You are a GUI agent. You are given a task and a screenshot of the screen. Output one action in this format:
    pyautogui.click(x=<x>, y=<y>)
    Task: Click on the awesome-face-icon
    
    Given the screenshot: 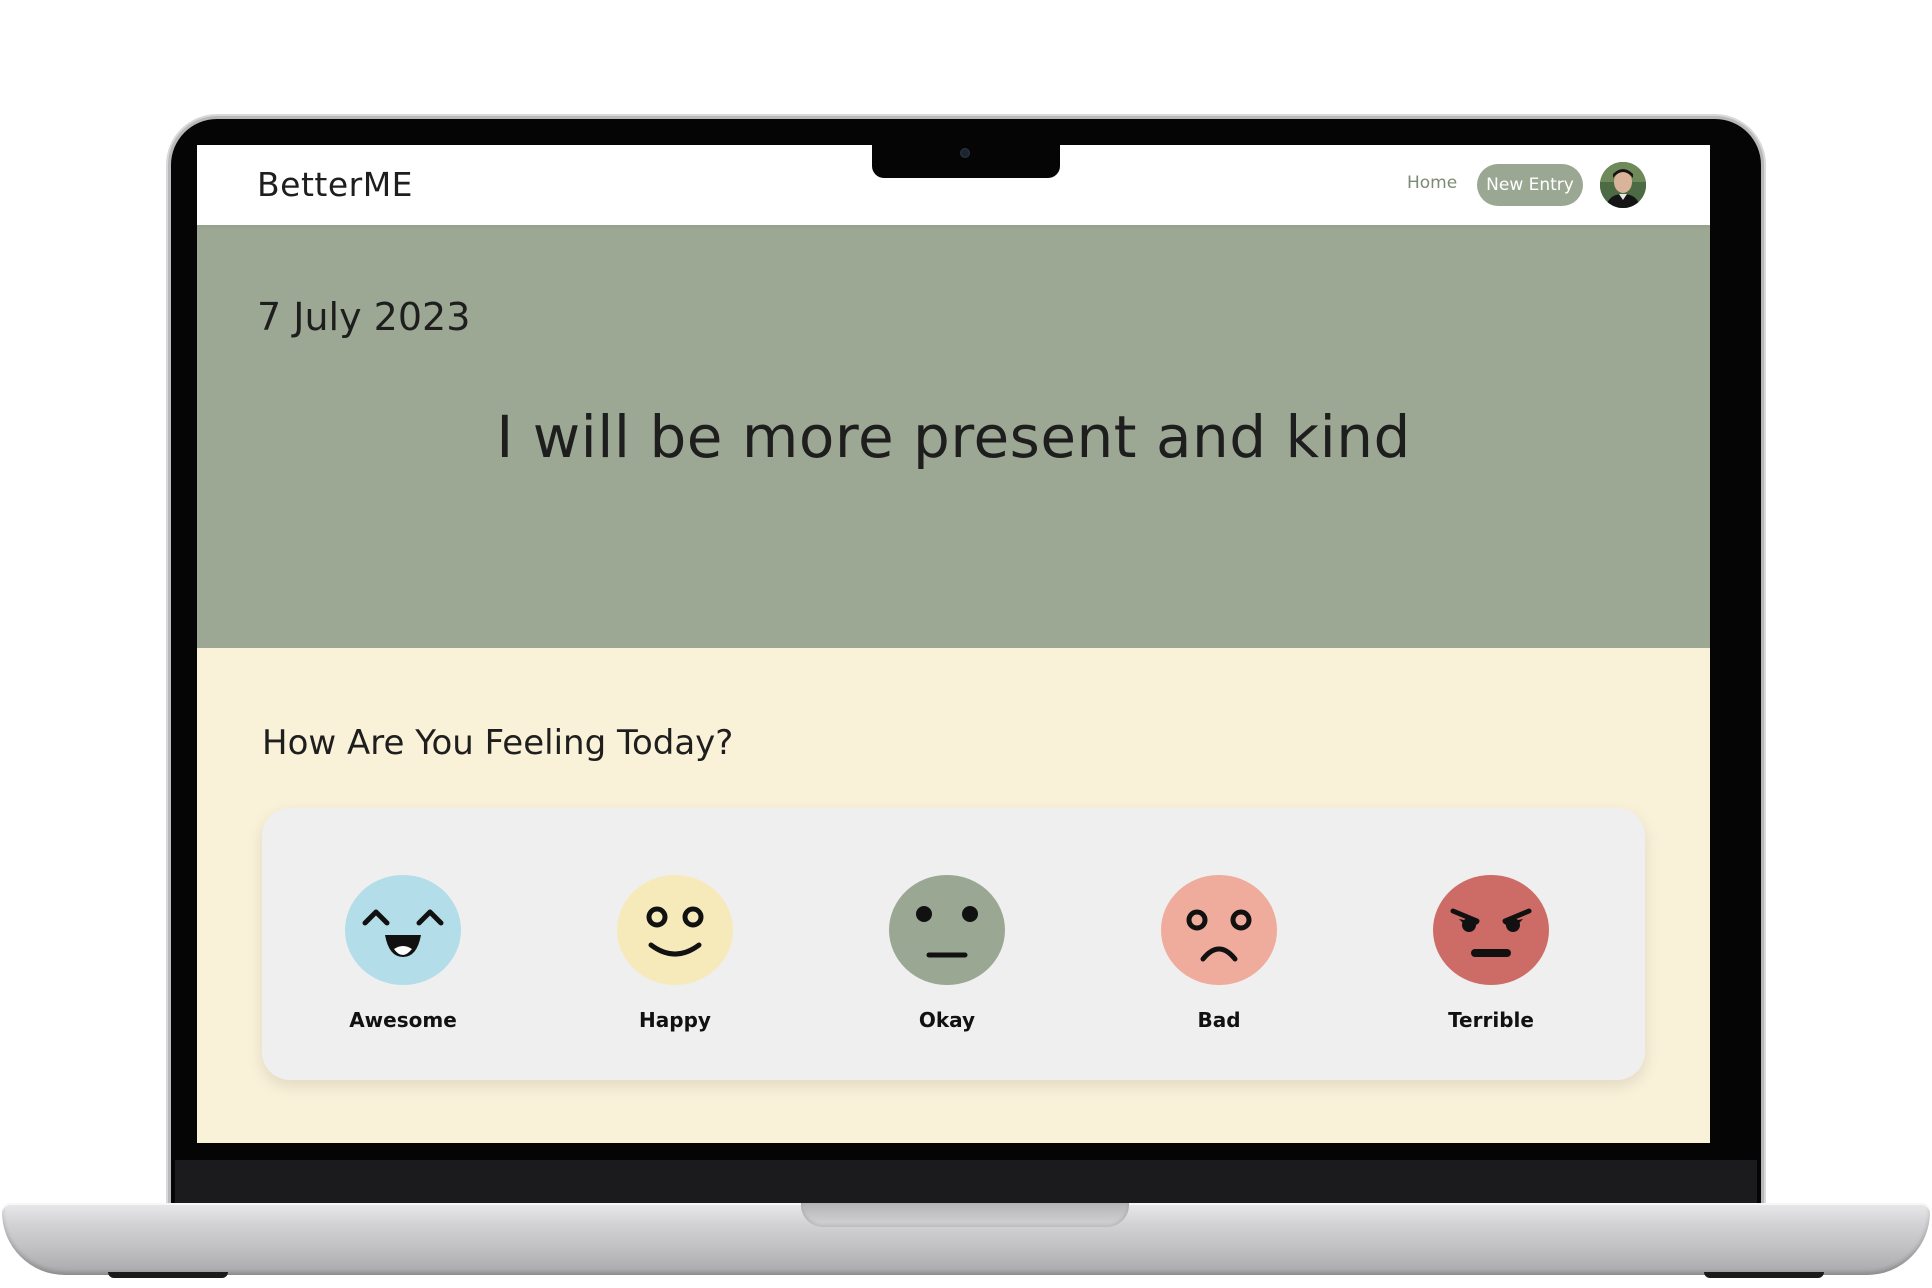 What is the action you would take?
    pyautogui.click(x=403, y=930)
    